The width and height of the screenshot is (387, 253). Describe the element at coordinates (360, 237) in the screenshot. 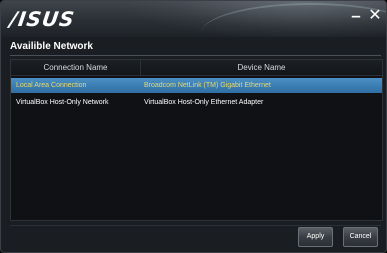

I see `cancel-button: Cancel` at that location.